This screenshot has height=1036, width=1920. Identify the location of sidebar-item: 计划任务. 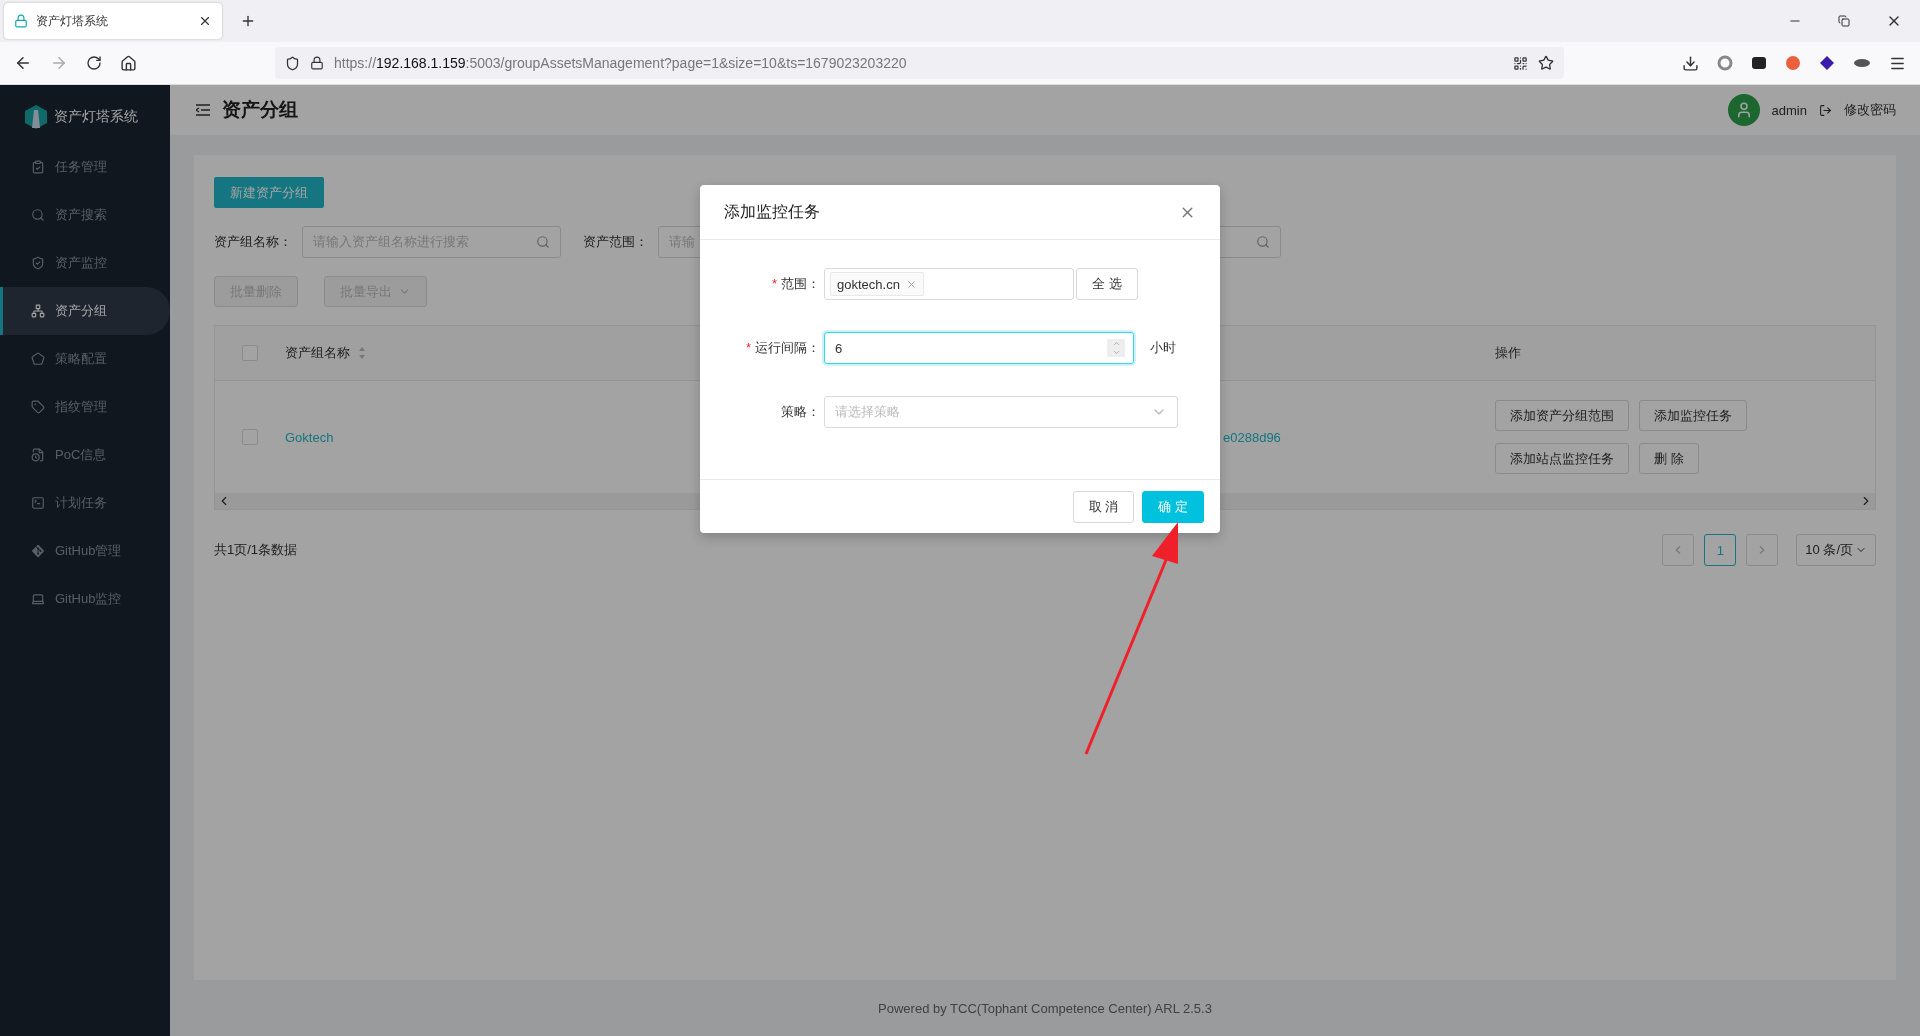
(85, 503).